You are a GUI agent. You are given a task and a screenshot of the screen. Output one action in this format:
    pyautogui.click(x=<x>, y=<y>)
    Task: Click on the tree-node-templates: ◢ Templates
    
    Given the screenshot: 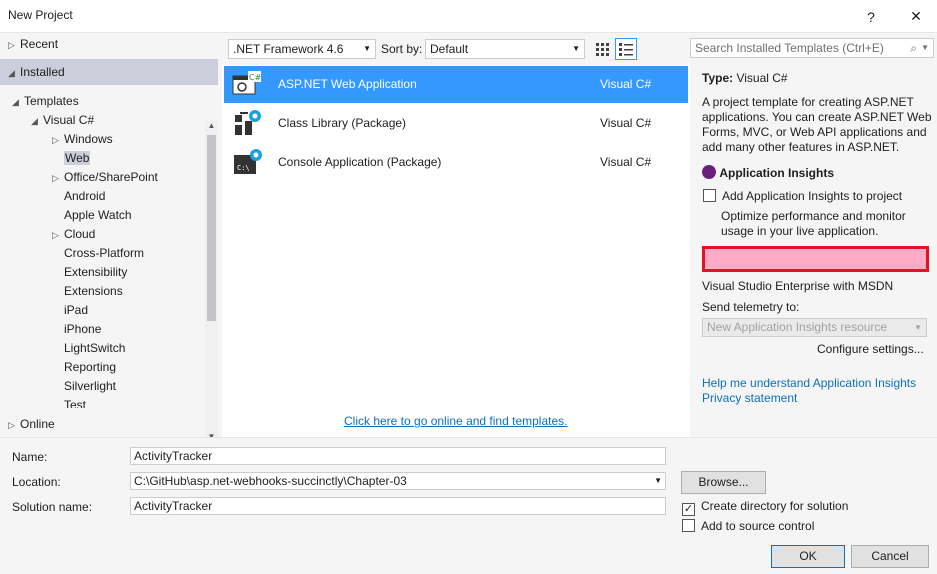 What is the action you would take?
    pyautogui.click(x=45, y=101)
    